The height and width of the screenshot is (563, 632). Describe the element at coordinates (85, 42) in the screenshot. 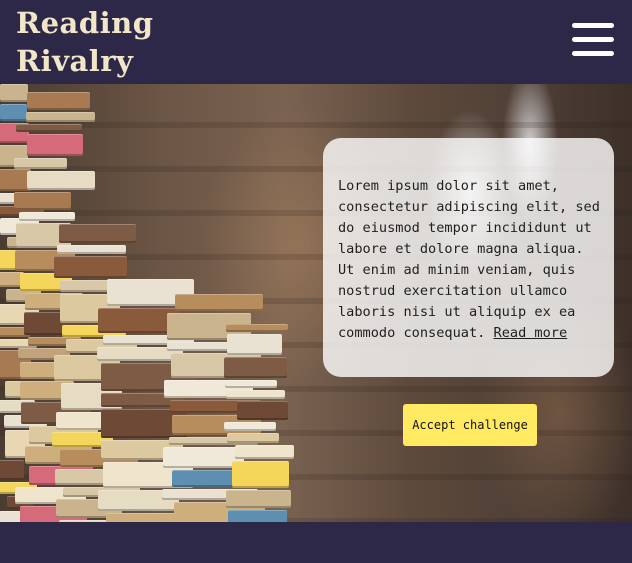

I see `site-logo: Reading Rivalry` at that location.